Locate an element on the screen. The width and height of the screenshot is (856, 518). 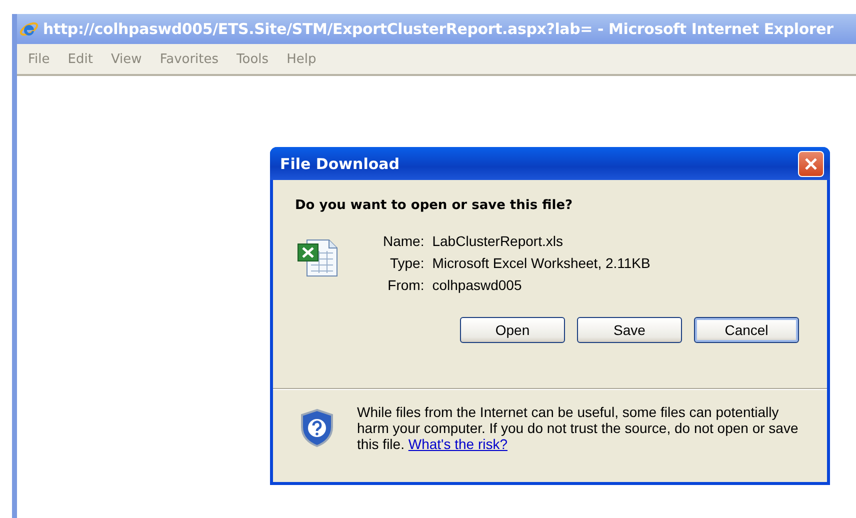
dialog-question: Do you want to open or save this file? is located at coordinates (434, 205).